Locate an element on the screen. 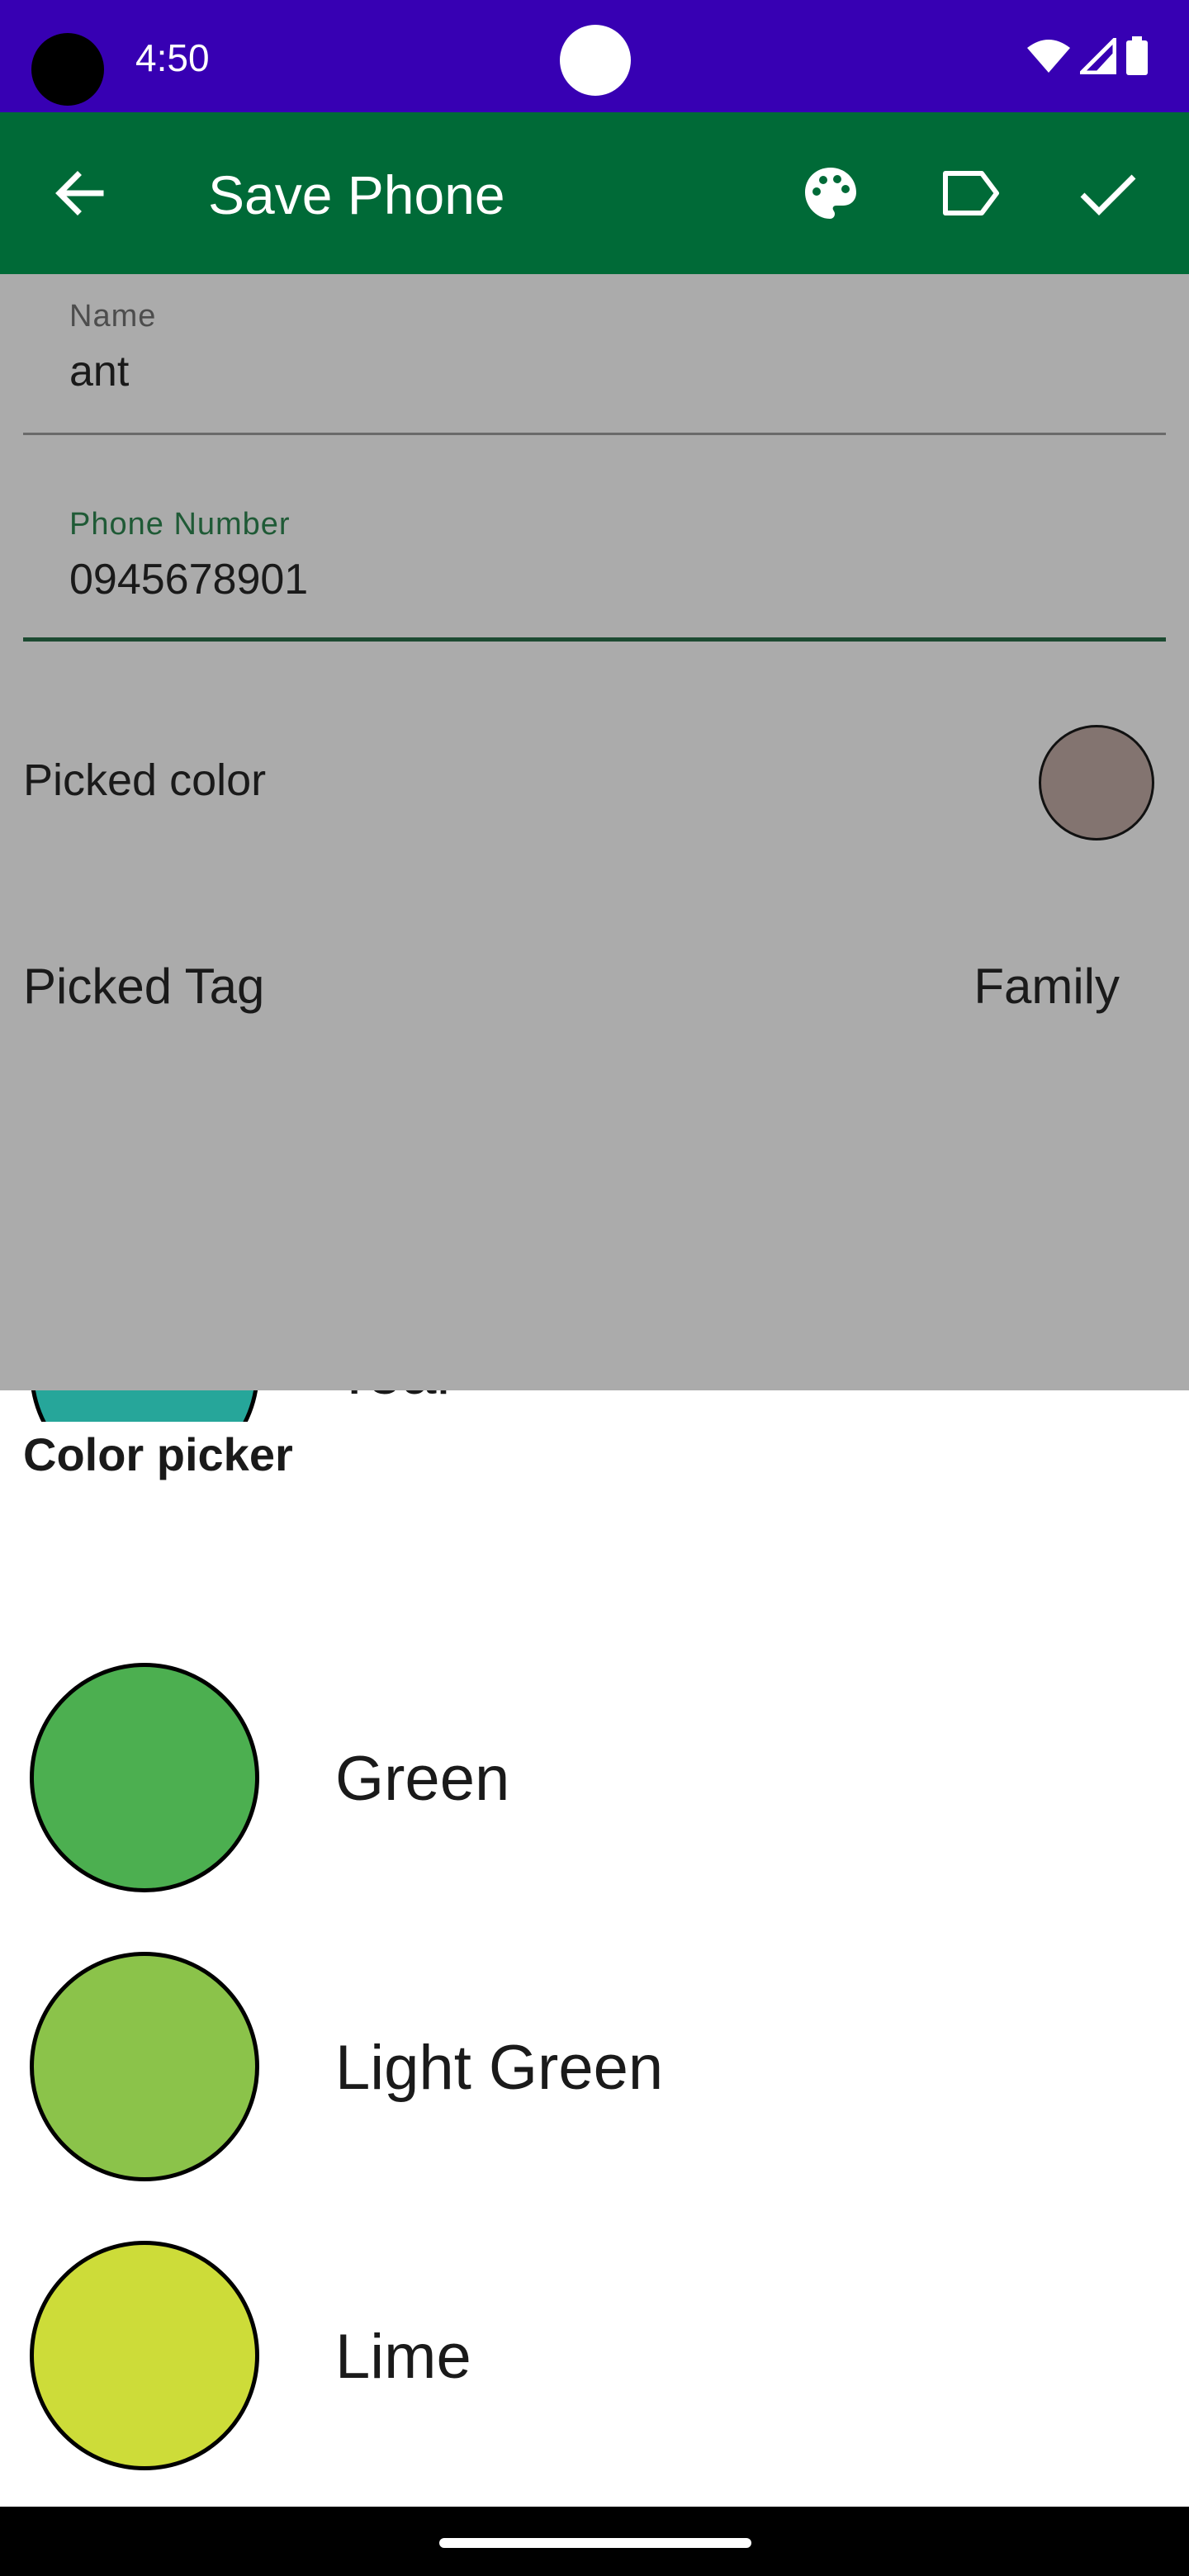  status-icons is located at coordinates (1087, 57).